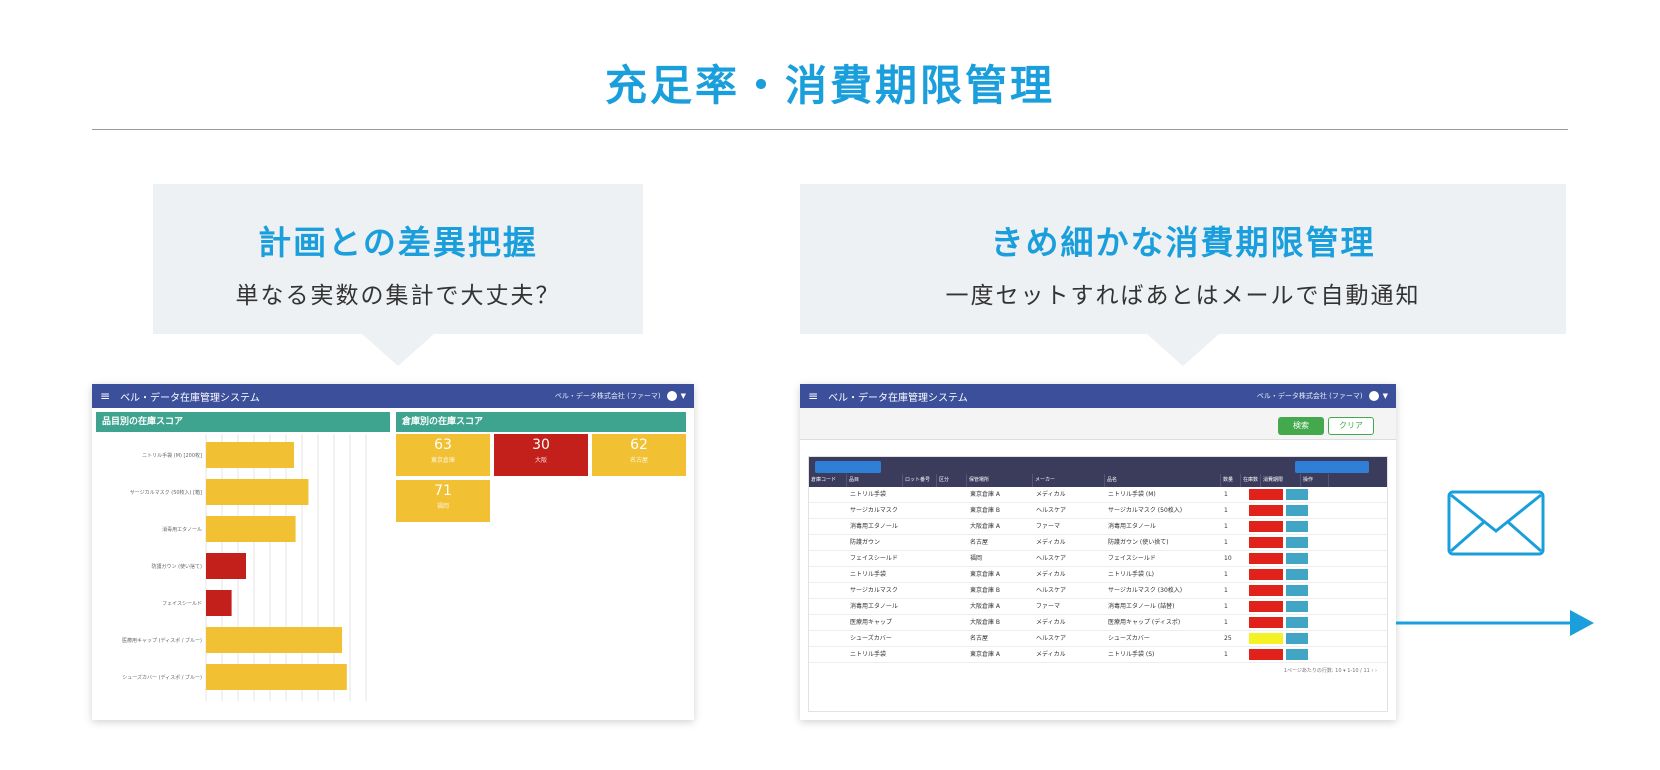  I want to click on column-header: 消費期限, so click(1281, 480).